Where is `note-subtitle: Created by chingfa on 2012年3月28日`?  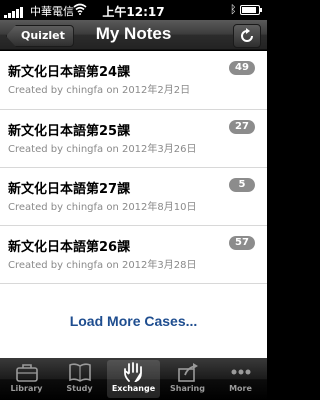 note-subtitle: Created by chingfa on 2012年3月28日 is located at coordinates (102, 265).